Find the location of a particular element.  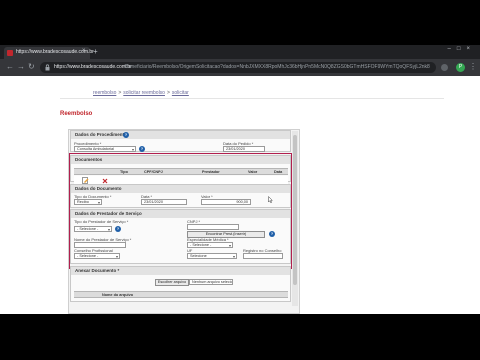

procedimento-select: Consulta Ambulatorial is located at coordinates (105, 149).